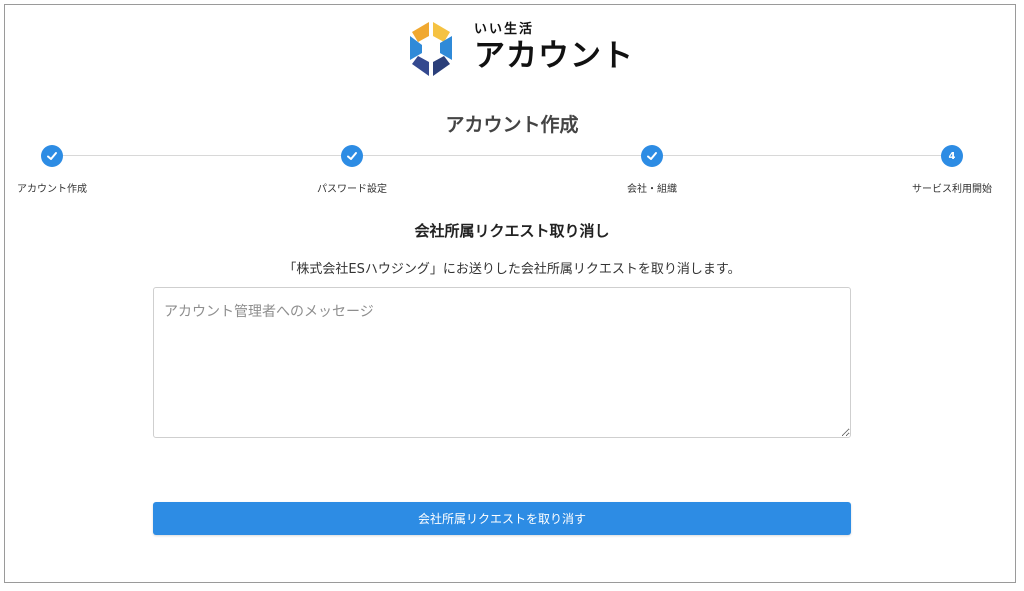  What do you see at coordinates (952, 156) in the screenshot?
I see `step-4-number-badge: 4` at bounding box center [952, 156].